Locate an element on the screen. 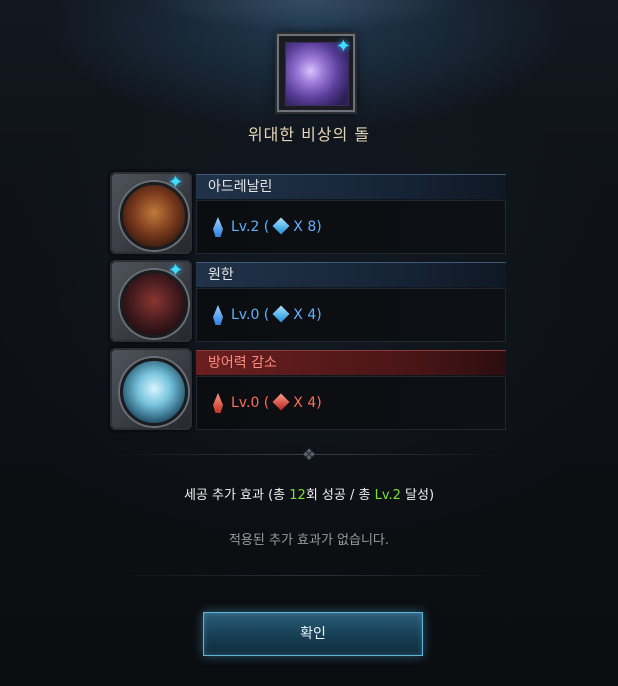  defense-reduction-skill-icon is located at coordinates (154, 392).